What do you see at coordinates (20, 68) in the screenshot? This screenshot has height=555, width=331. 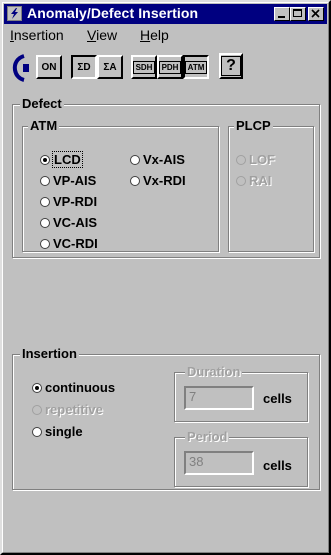 I see `connector-plug-icon` at bounding box center [20, 68].